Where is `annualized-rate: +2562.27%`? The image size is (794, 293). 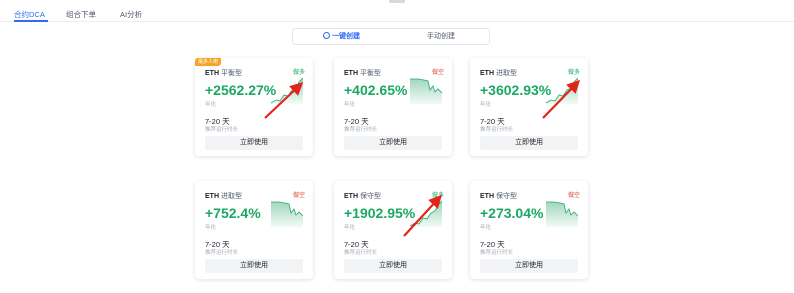 annualized-rate: +2562.27% is located at coordinates (241, 90).